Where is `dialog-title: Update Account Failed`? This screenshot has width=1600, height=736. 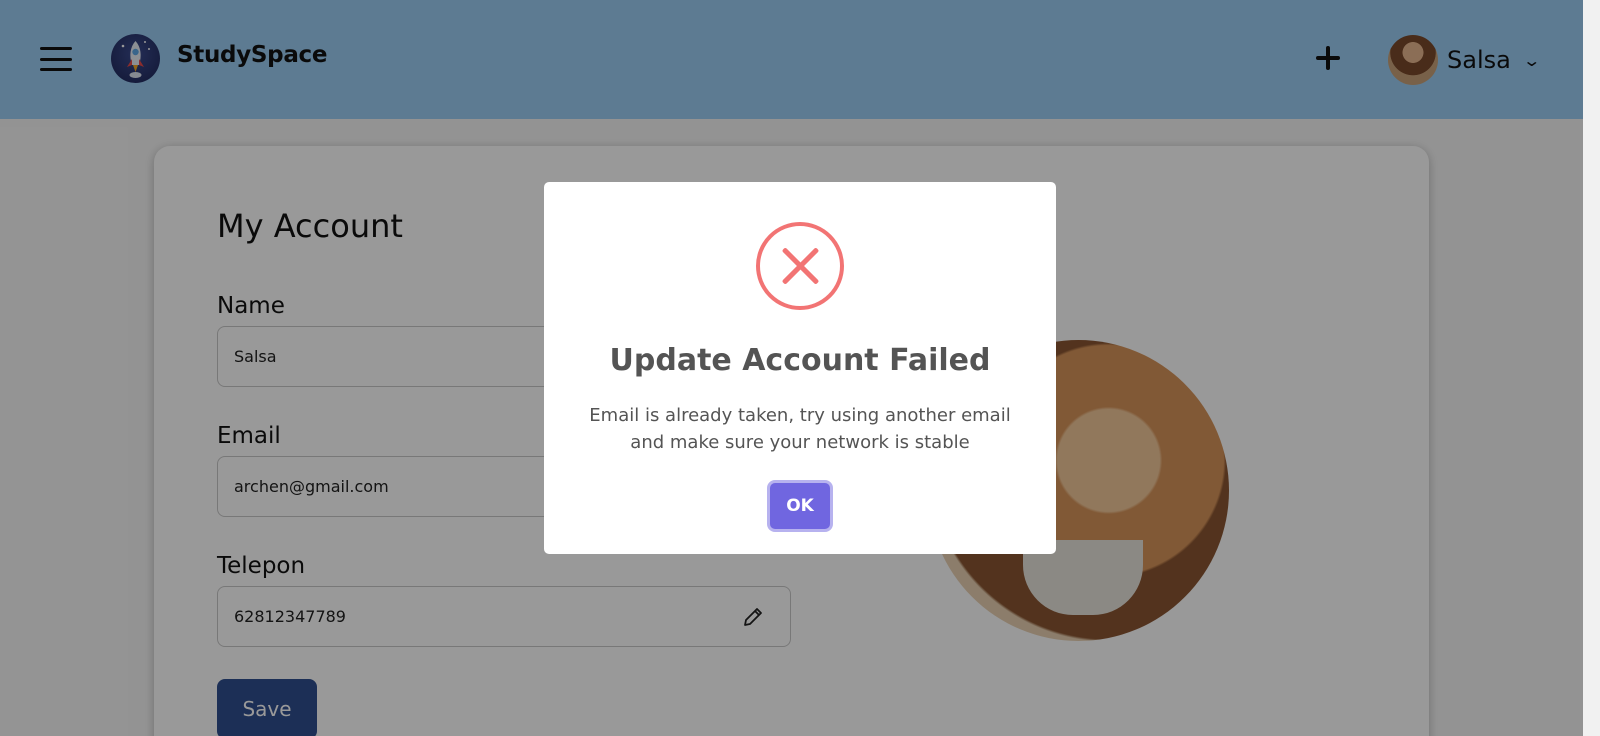
dialog-title: Update Account Failed is located at coordinates (800, 360).